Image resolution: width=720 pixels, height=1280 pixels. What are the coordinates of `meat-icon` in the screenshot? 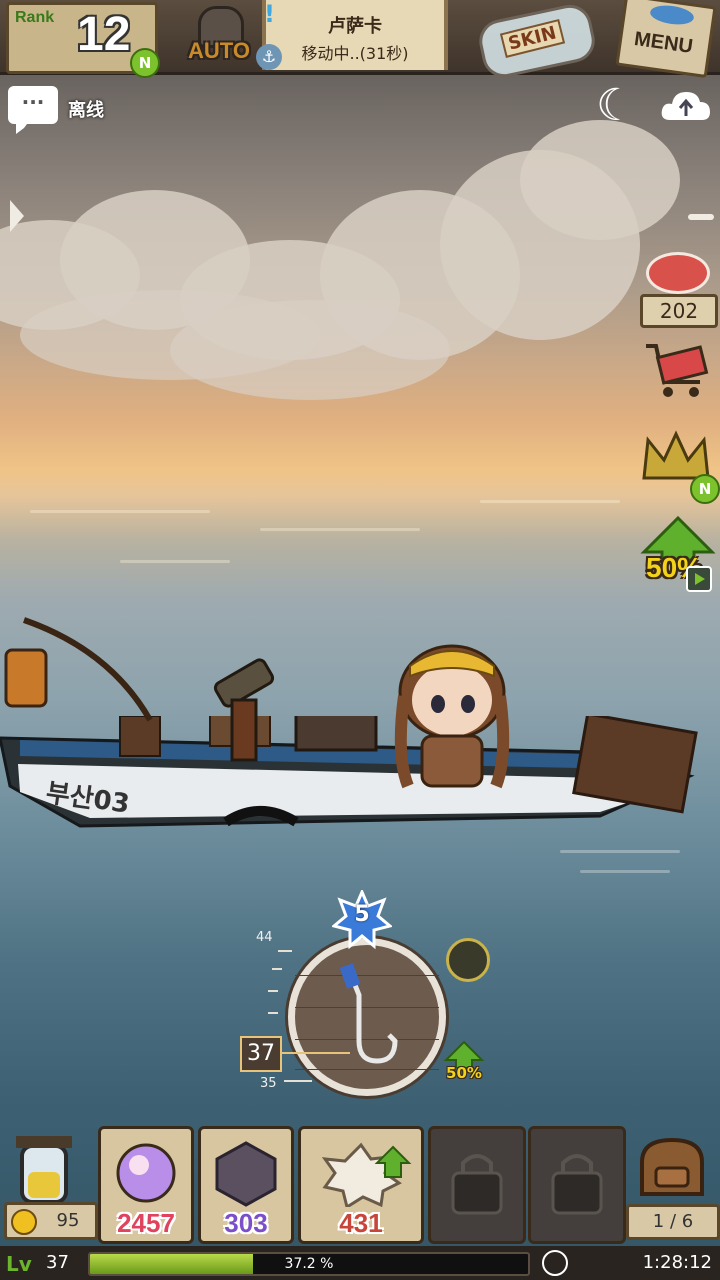 It's located at (678, 273).